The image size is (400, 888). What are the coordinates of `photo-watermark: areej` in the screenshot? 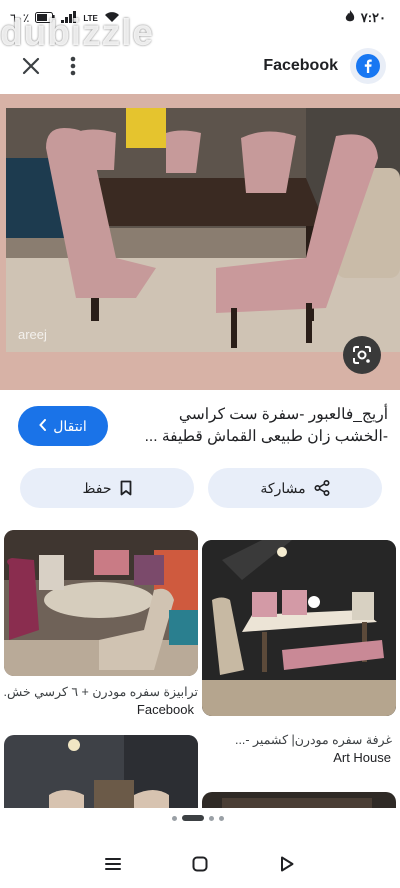 It's located at (32, 334).